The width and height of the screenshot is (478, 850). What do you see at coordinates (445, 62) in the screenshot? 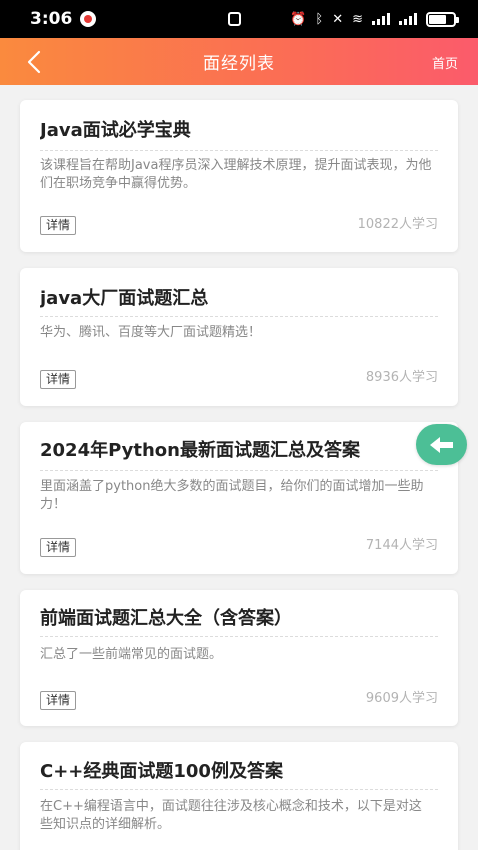
I see `home-link: 首页` at bounding box center [445, 62].